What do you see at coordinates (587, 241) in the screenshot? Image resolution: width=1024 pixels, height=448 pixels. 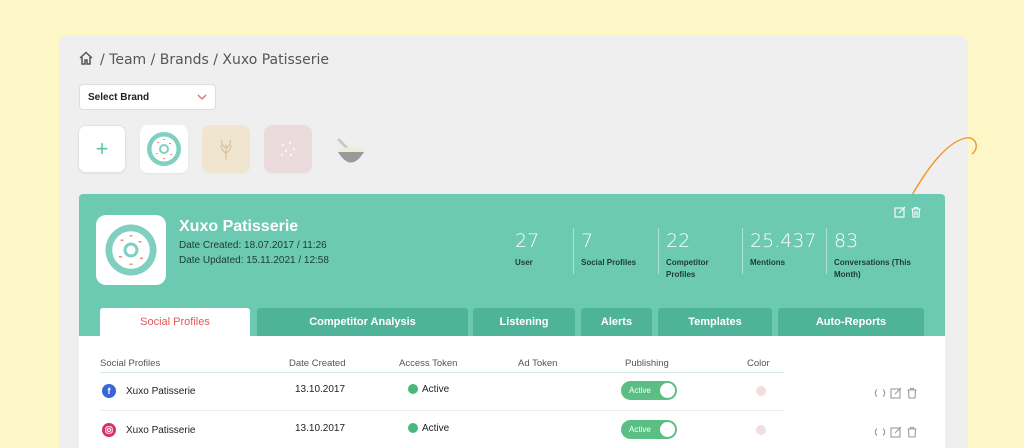 I see `stat-value: 7` at bounding box center [587, 241].